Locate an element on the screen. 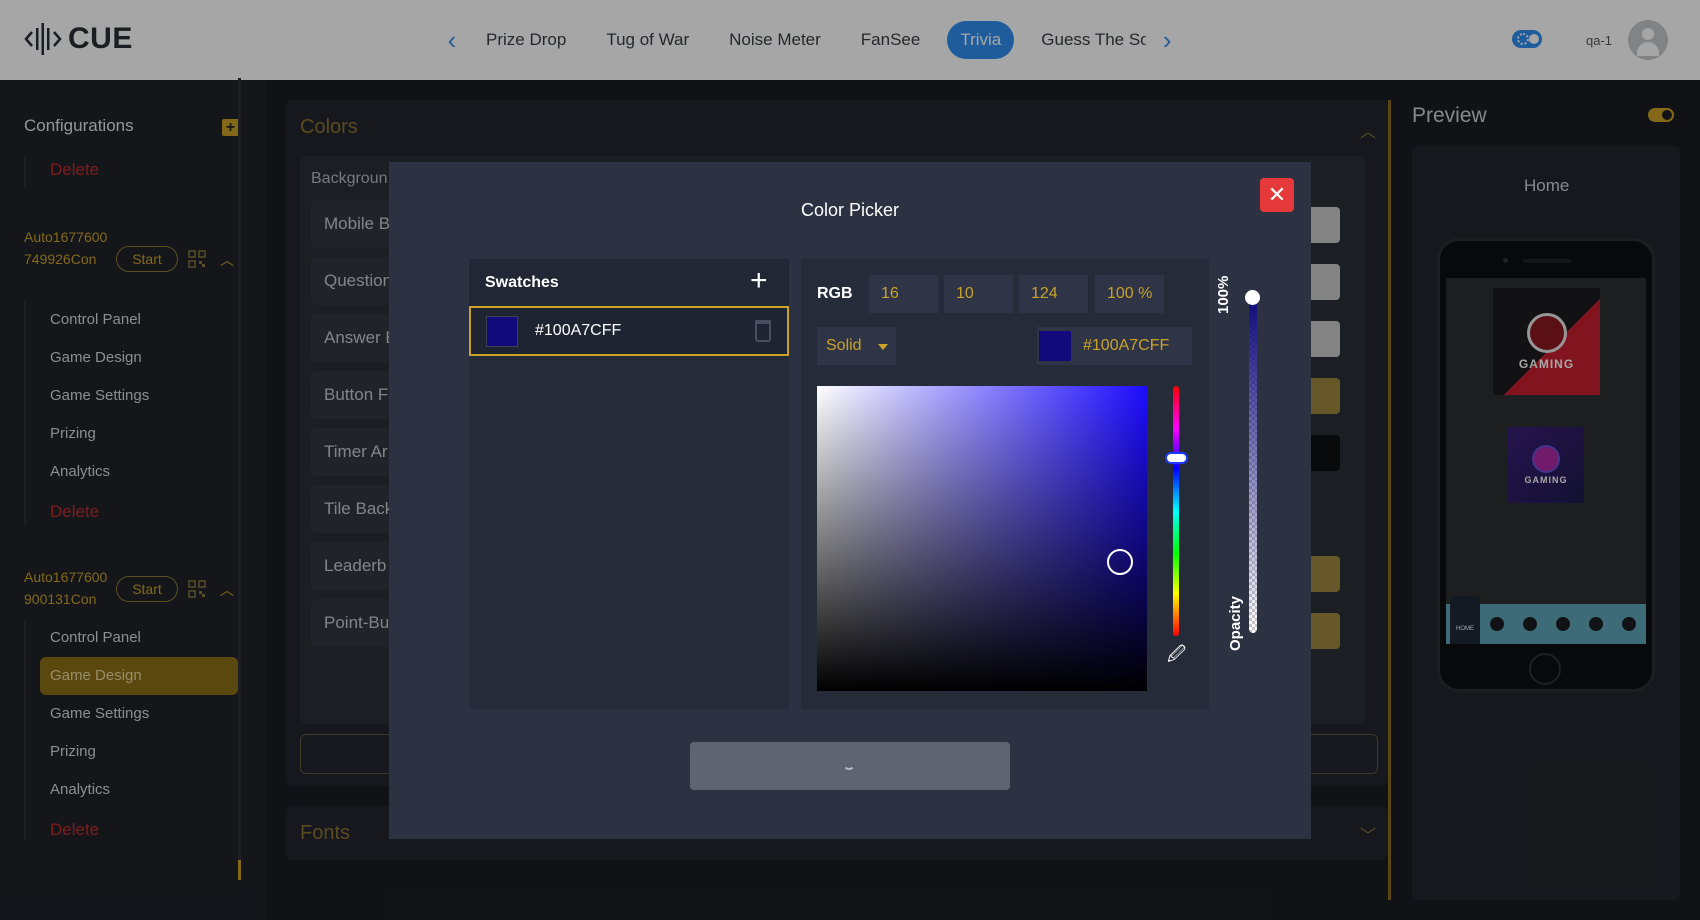 This screenshot has height=920, width=1700. trash-icon is located at coordinates (763, 331).